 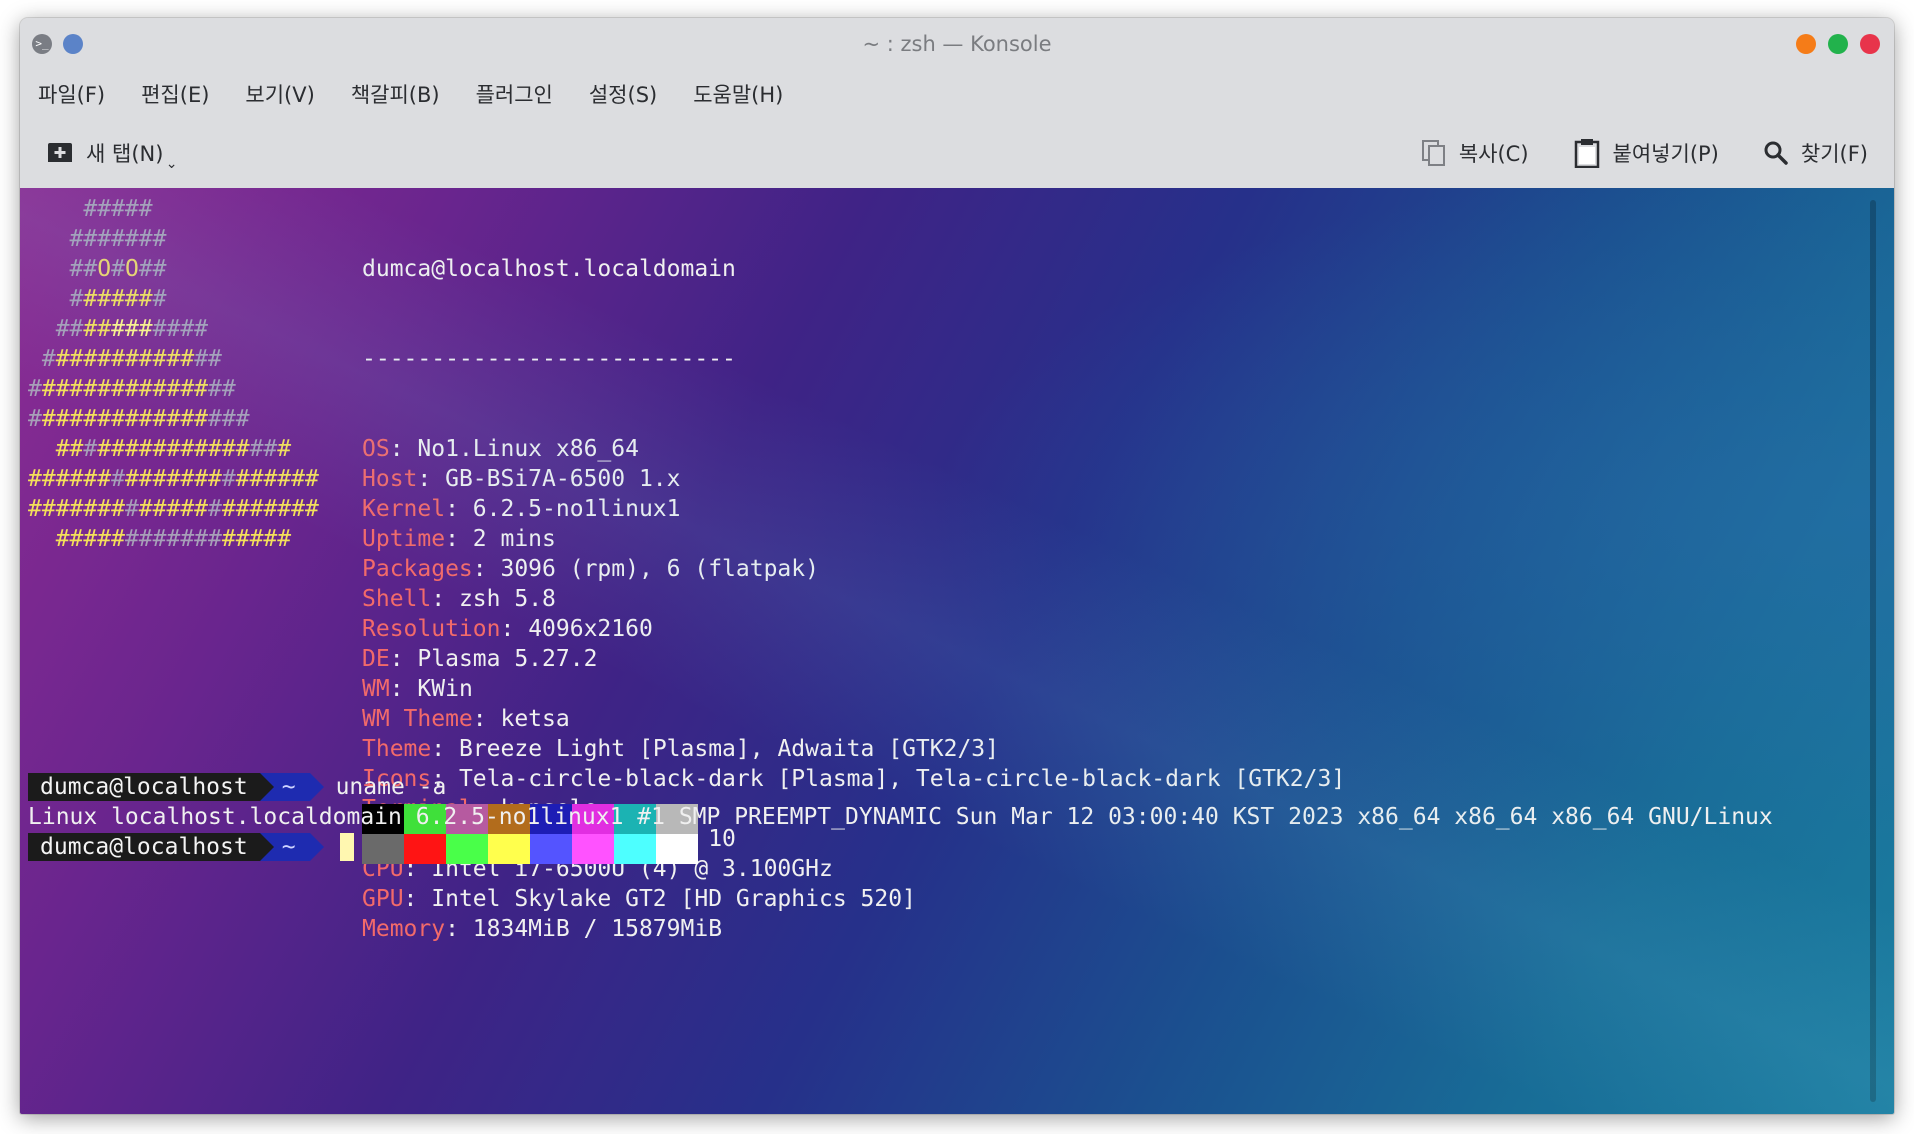 I want to click on prompt-dir: ~, so click(x=291, y=847).